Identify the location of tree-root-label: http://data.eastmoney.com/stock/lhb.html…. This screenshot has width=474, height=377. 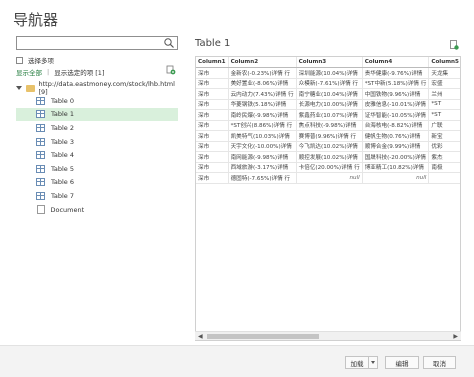
(106, 88).